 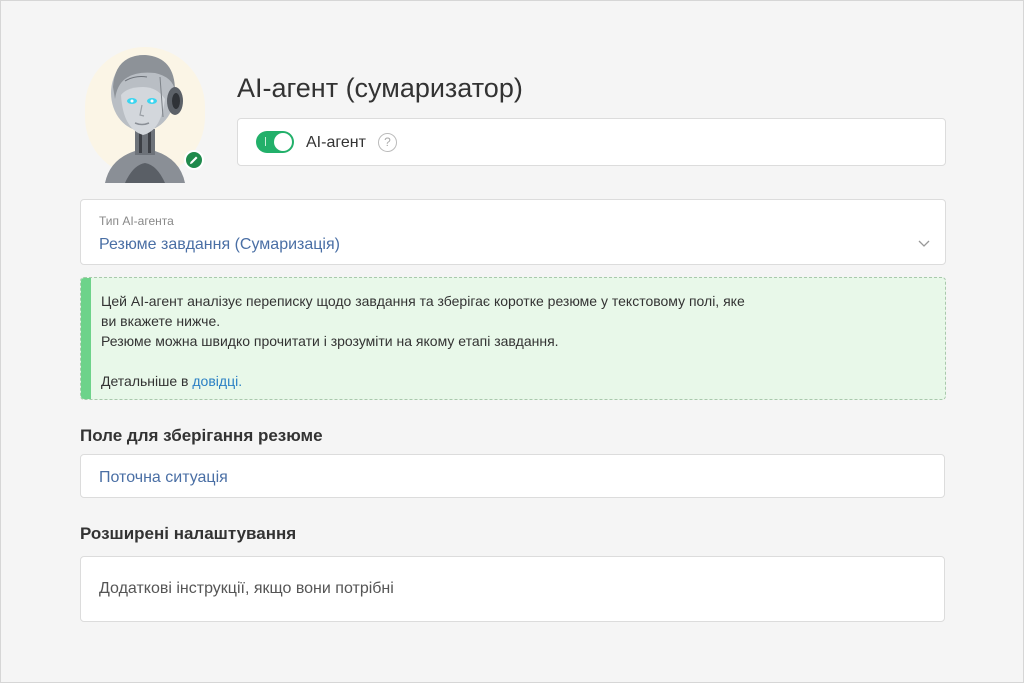 What do you see at coordinates (283, 142) in the screenshot?
I see `toggle-knob` at bounding box center [283, 142].